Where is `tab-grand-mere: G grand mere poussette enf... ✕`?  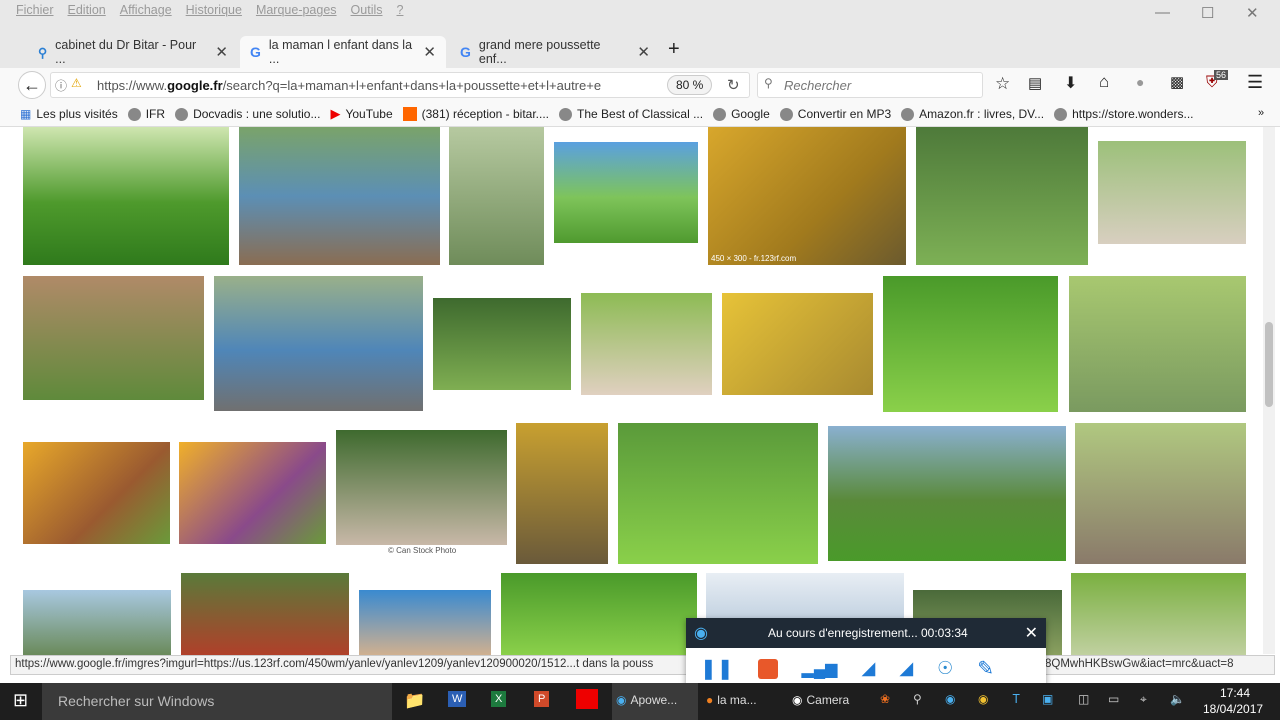 tab-grand-mere: G grand mere poussette enf... ✕ is located at coordinates (555, 52).